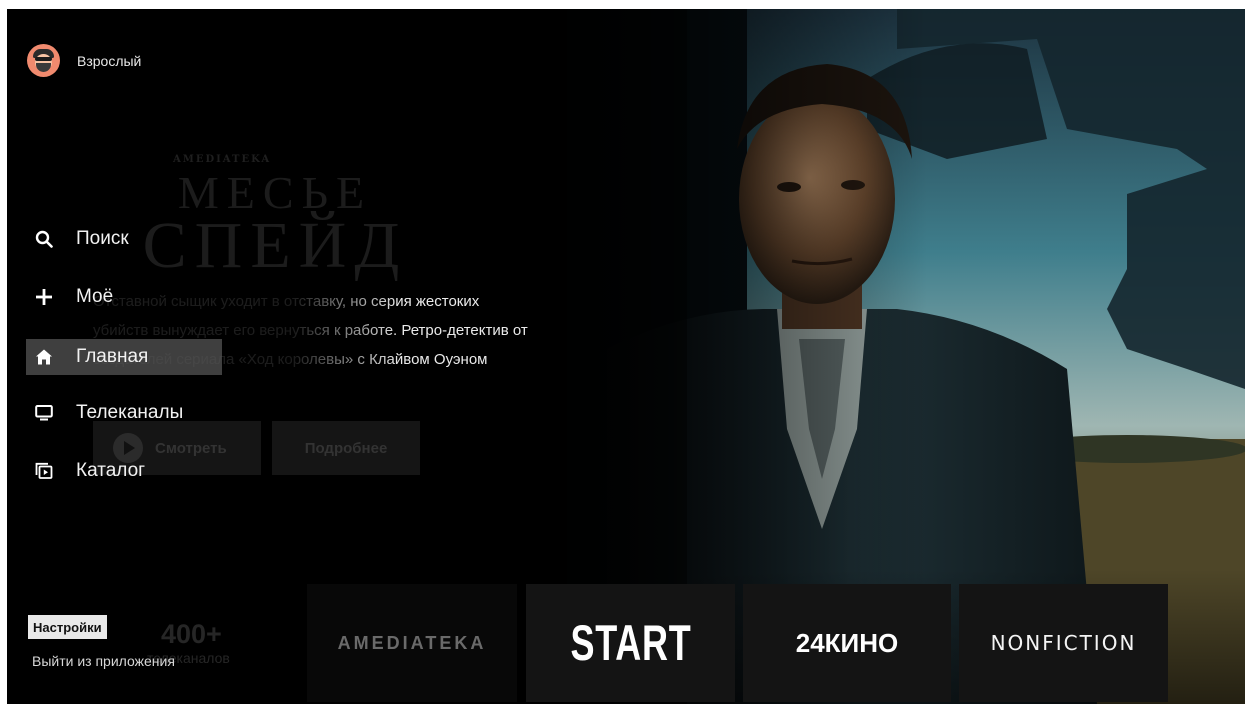 Image resolution: width=1245 pixels, height=704 pixels. Describe the element at coordinates (43, 60) in the screenshot. I see `user-avatar-icon` at that location.